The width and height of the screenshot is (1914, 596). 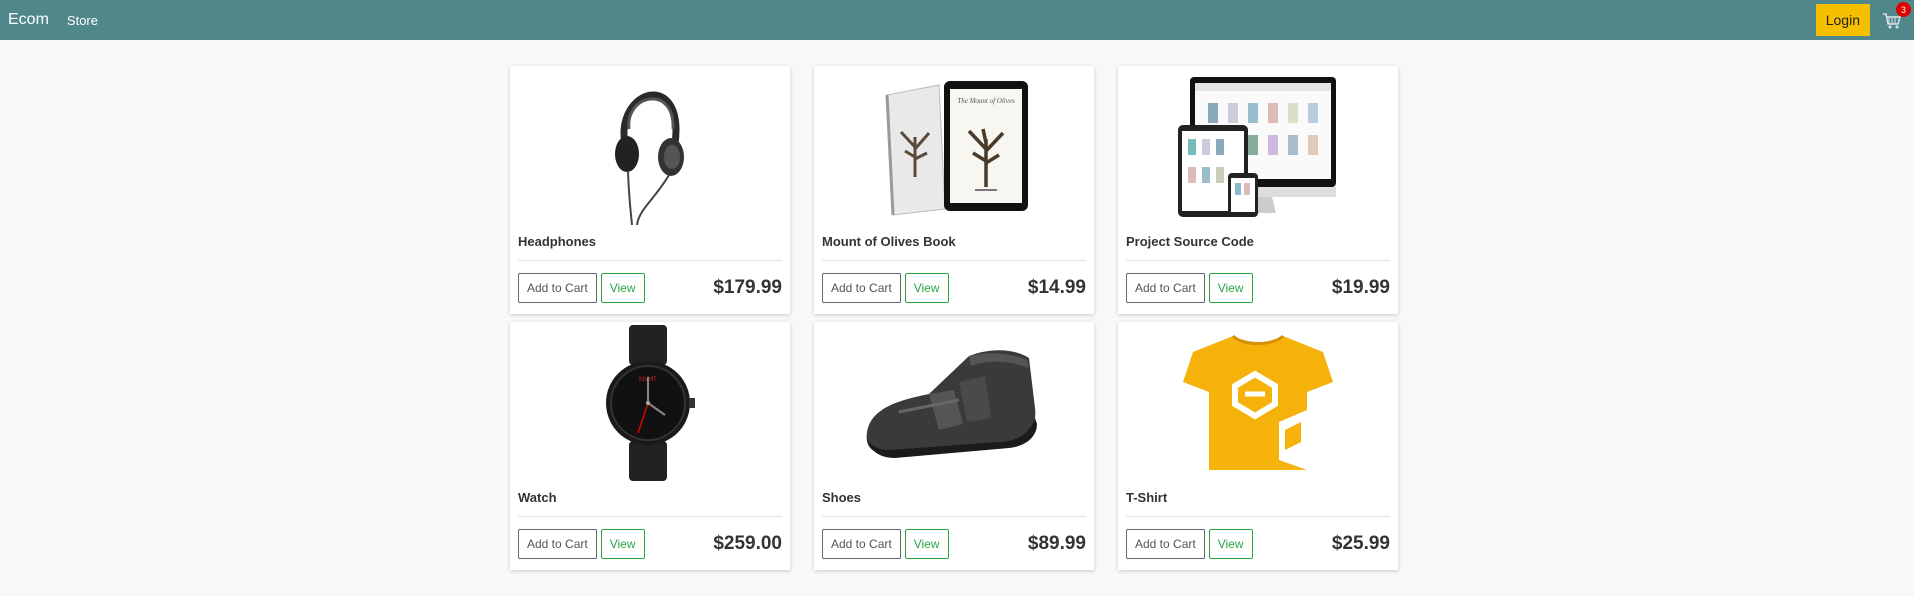 I want to click on product-price: $25.99, so click(x=1360, y=543).